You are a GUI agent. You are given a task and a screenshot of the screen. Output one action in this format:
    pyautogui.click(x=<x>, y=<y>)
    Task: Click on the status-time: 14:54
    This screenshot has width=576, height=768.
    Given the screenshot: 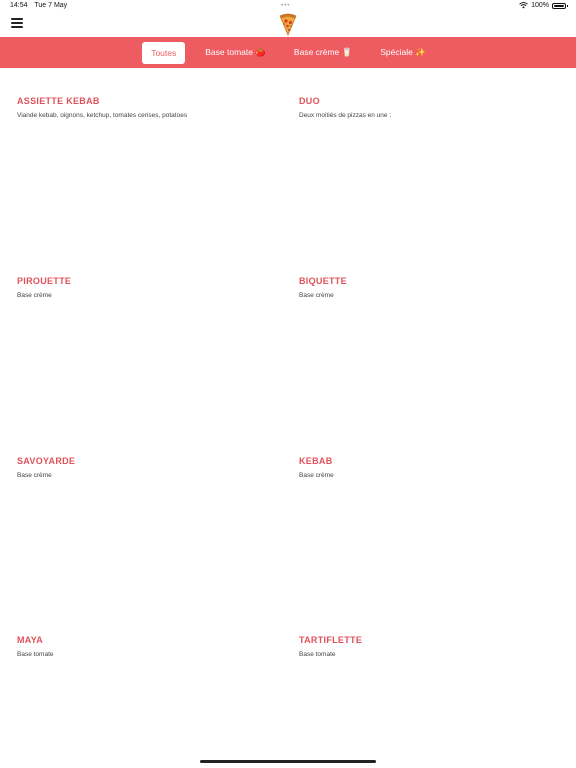 What is the action you would take?
    pyautogui.click(x=19, y=5)
    